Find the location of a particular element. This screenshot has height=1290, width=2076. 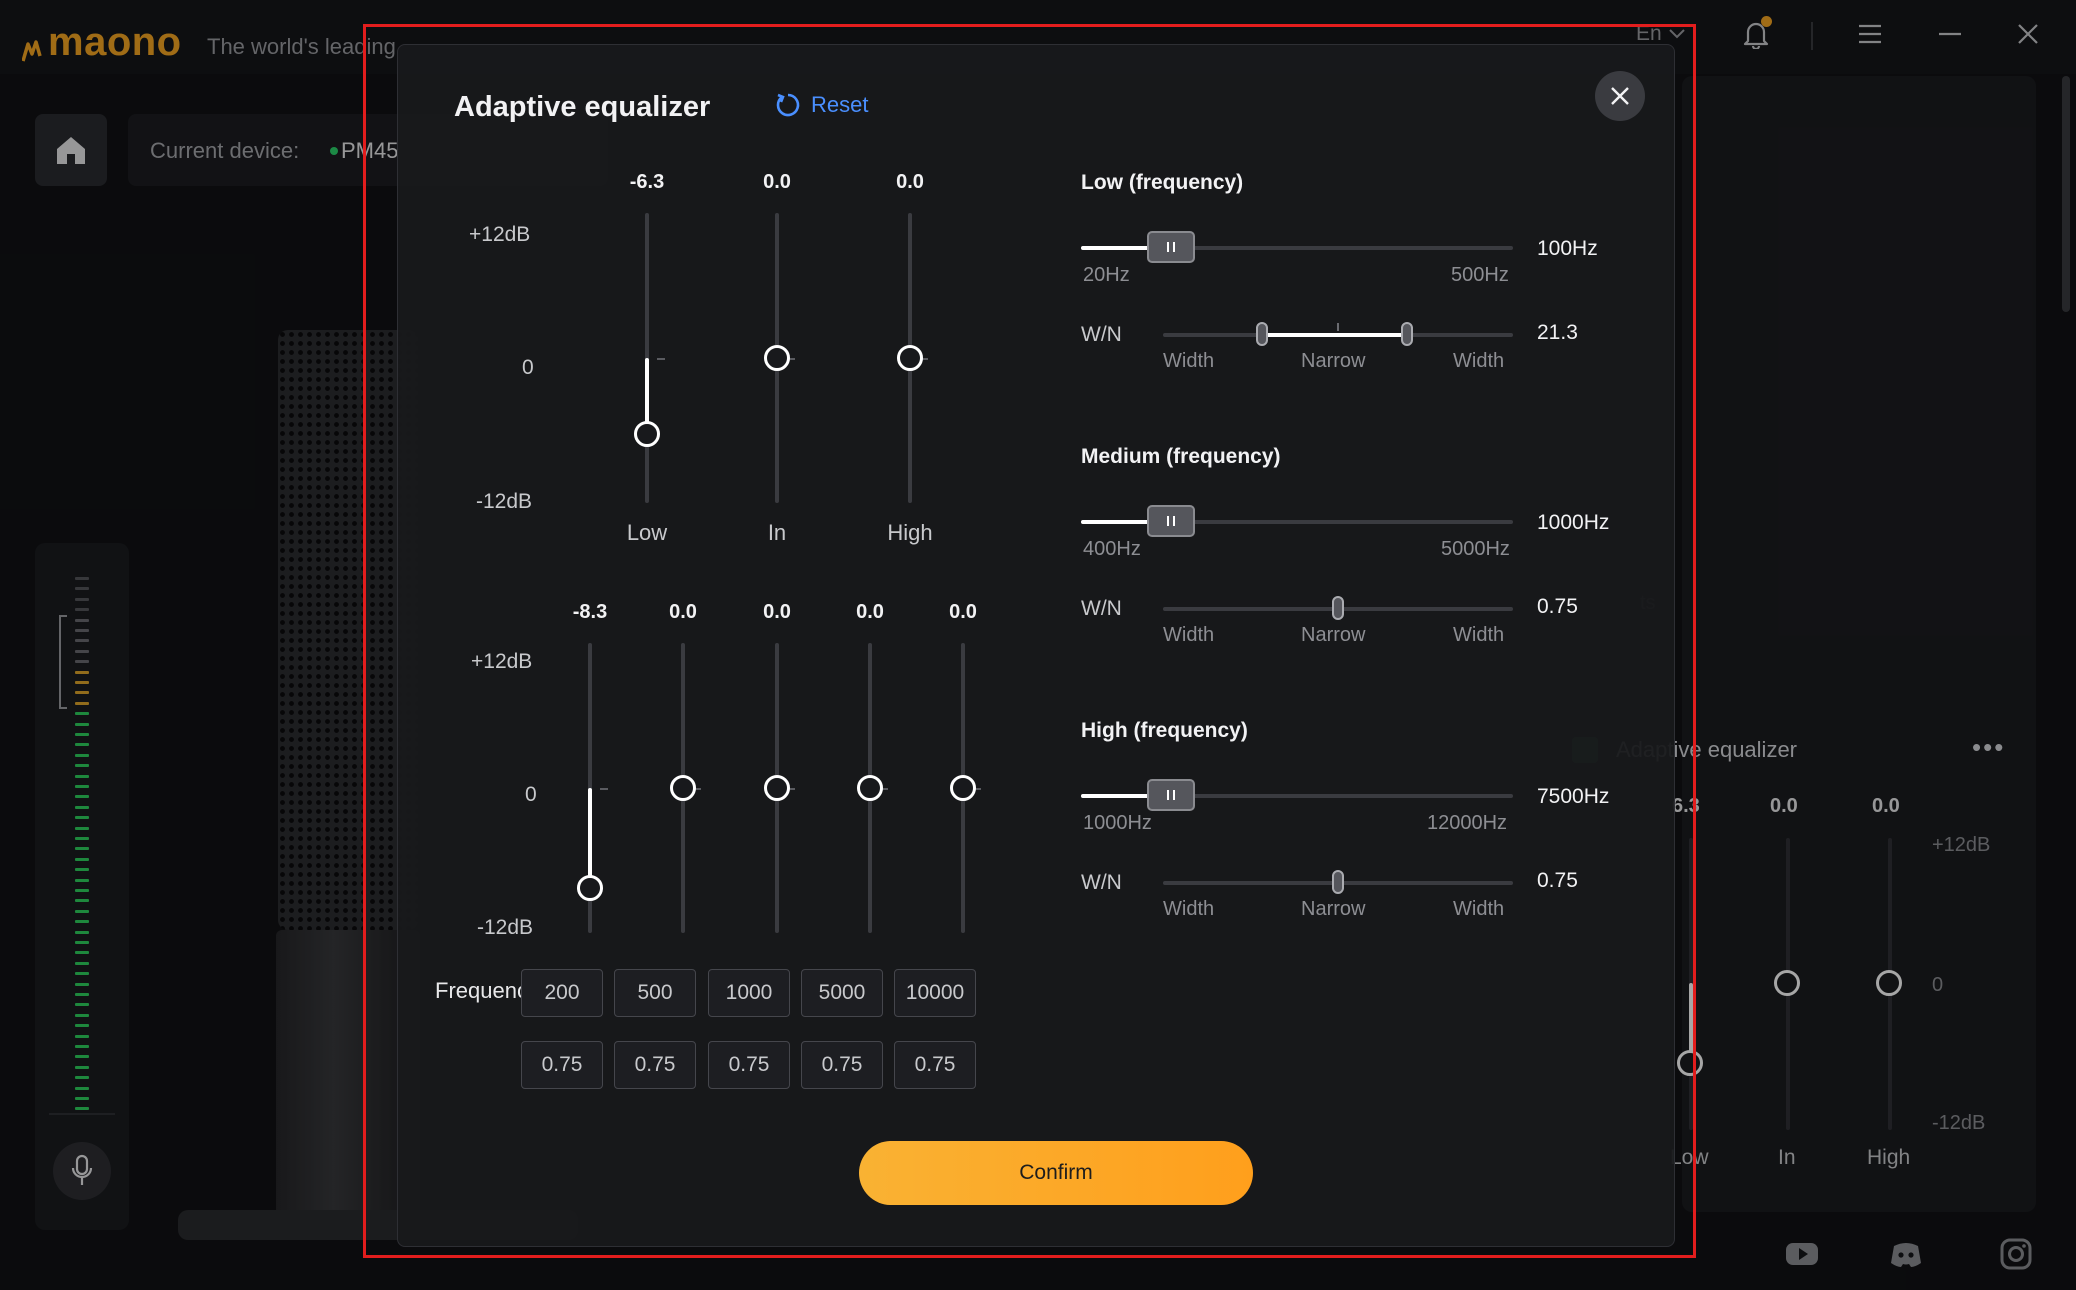

frequency-input: 500 is located at coordinates (655, 993).